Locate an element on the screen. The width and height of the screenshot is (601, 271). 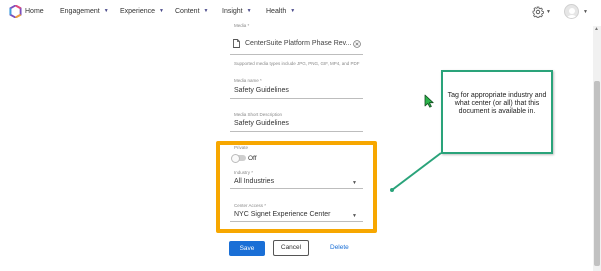
media-label: Media * is located at coordinates (242, 25).